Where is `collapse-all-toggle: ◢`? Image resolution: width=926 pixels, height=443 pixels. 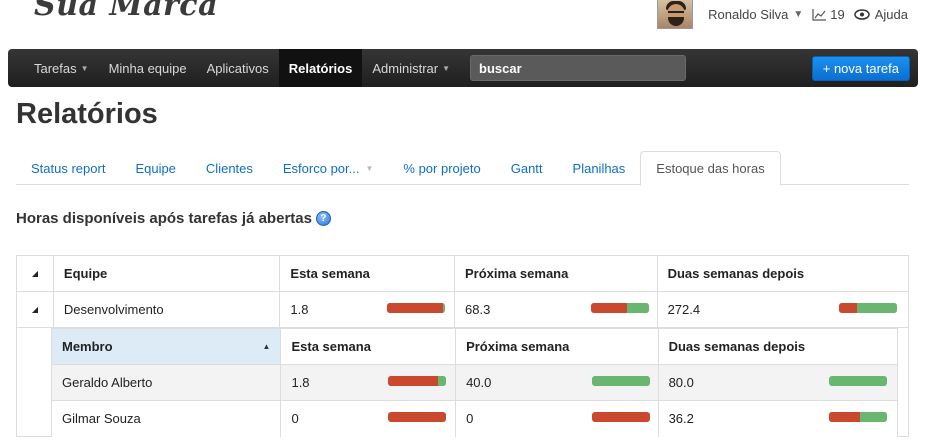 collapse-all-toggle: ◢ is located at coordinates (35, 273).